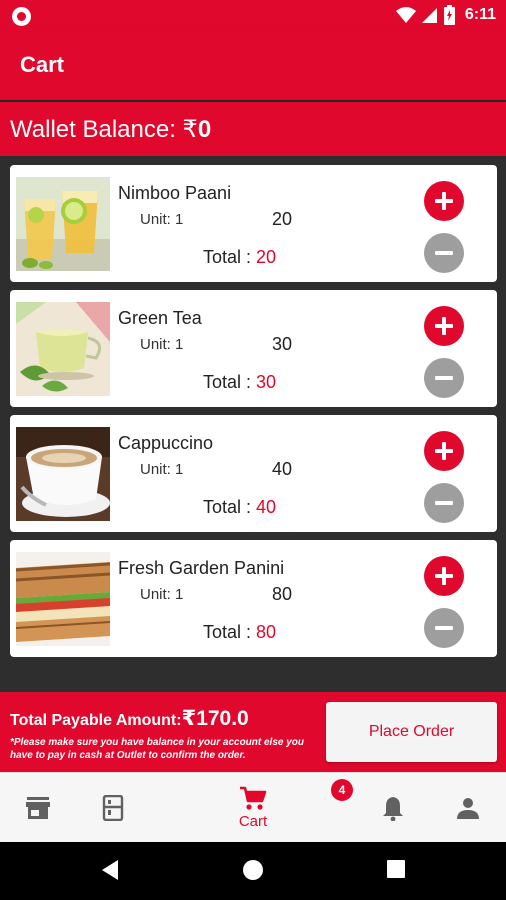 Image resolution: width=506 pixels, height=900 pixels. I want to click on wallet-currency: ₹, so click(190, 129).